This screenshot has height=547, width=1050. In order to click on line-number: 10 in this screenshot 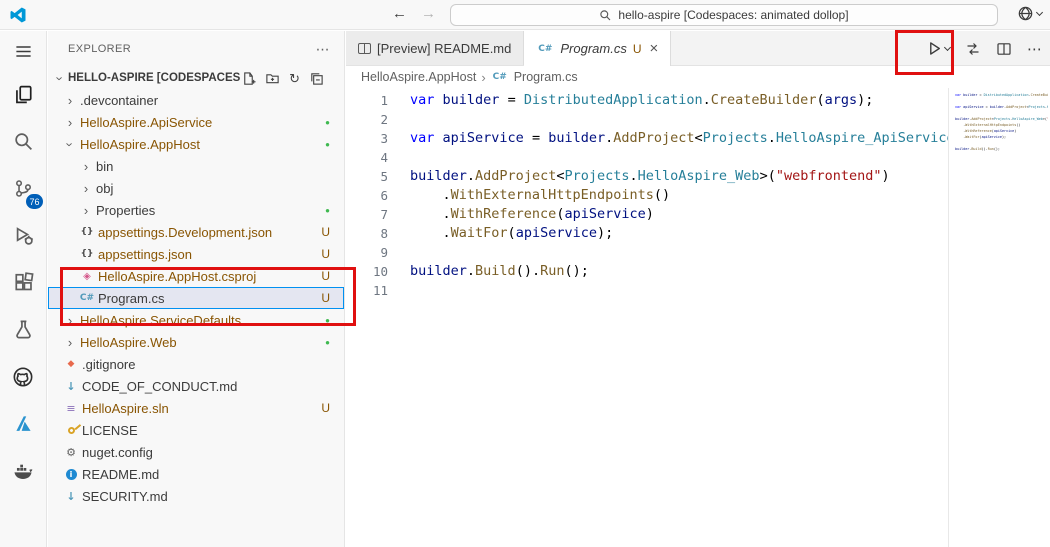, I will do `click(367, 271)`.